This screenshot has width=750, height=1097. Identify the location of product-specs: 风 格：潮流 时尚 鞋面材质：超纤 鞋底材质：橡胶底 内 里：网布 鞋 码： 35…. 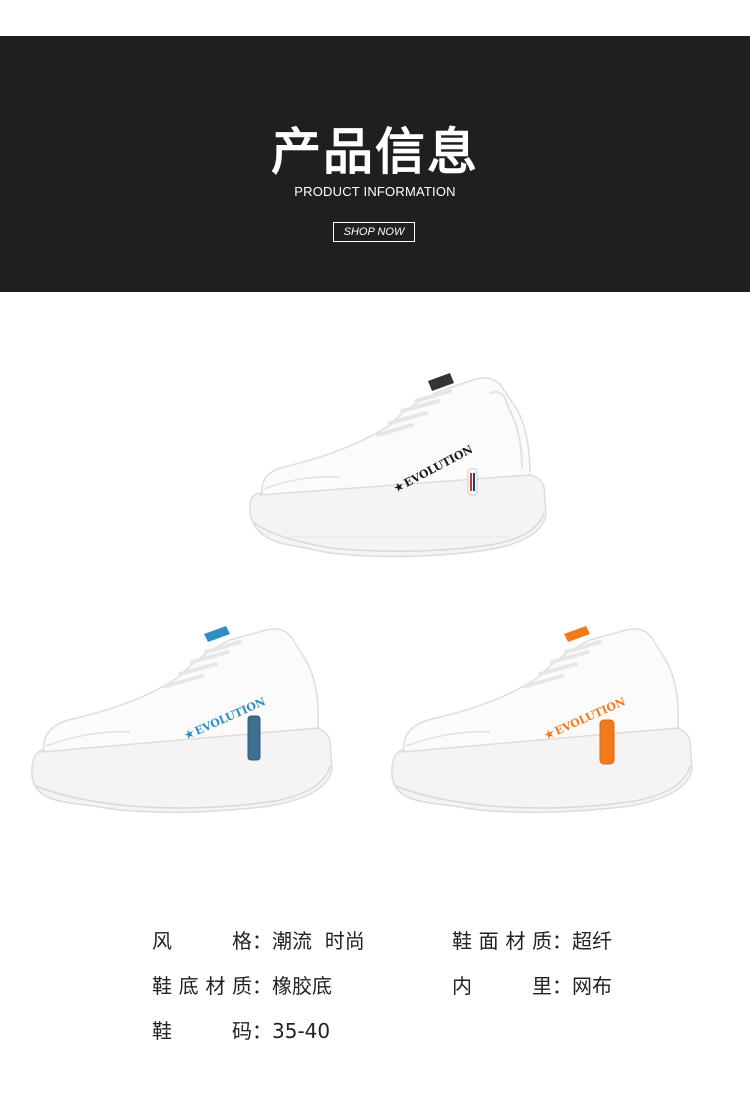
(375, 990).